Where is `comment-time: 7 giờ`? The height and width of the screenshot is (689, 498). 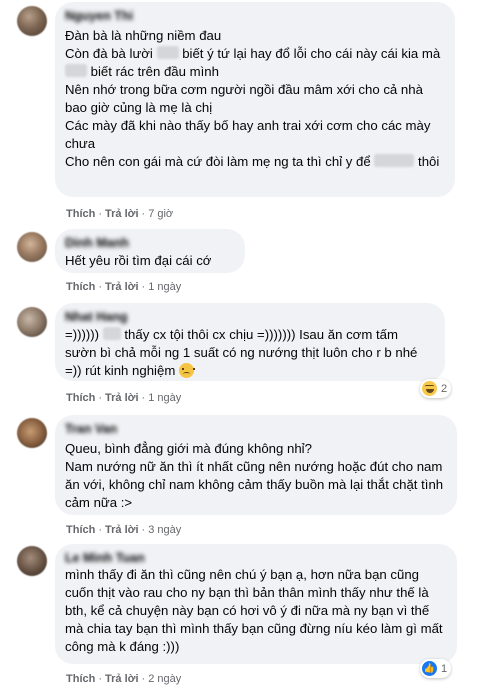 comment-time: 7 giờ is located at coordinates (160, 214).